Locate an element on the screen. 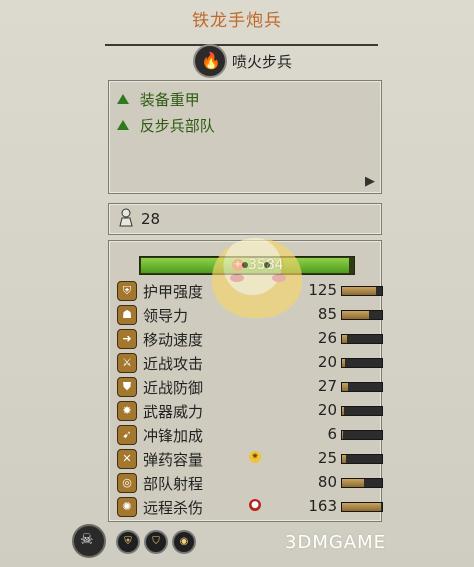 The width and height of the screenshot is (474, 567). unit-count-value: 28 is located at coordinates (151, 219).